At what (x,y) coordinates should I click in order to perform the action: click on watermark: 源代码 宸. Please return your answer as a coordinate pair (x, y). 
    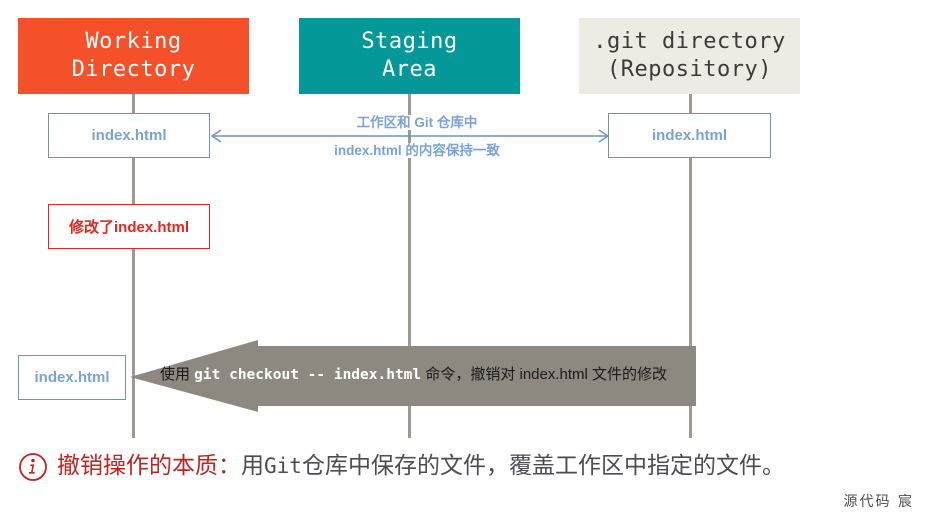
    Looking at the image, I should click on (878, 502).